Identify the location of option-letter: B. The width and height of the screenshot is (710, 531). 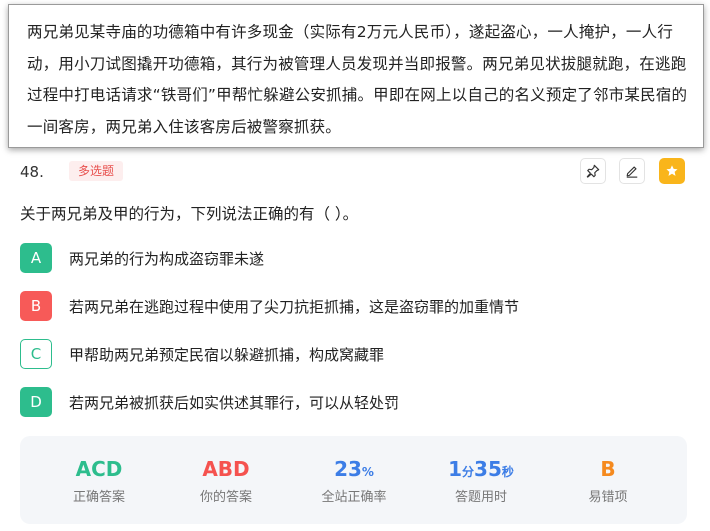
(36, 306).